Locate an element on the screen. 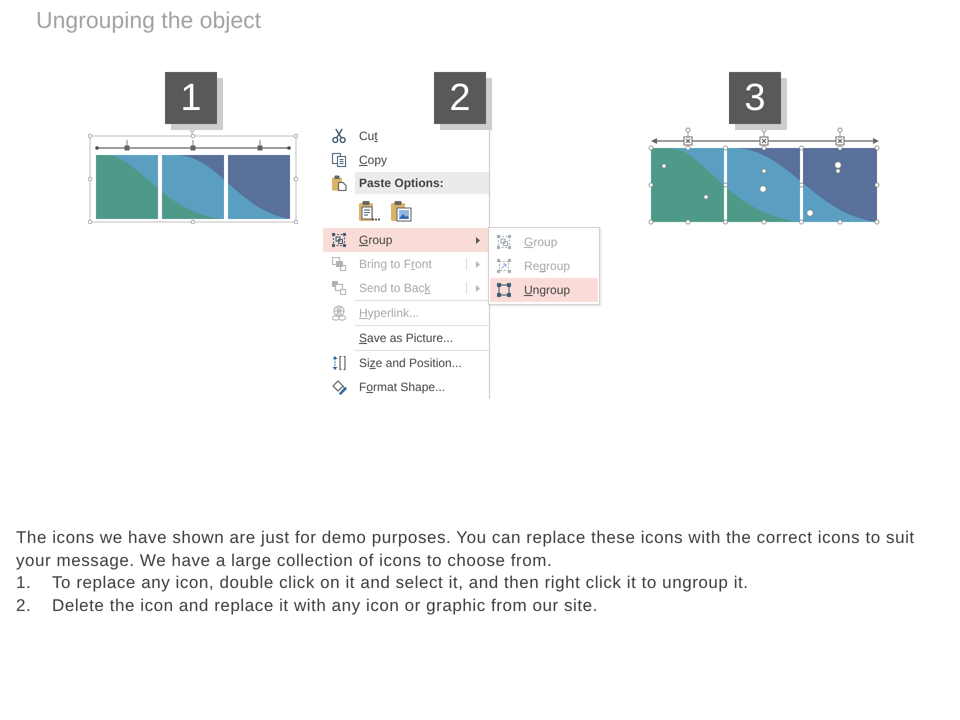  menu-item: Ungroup is located at coordinates (544, 290).